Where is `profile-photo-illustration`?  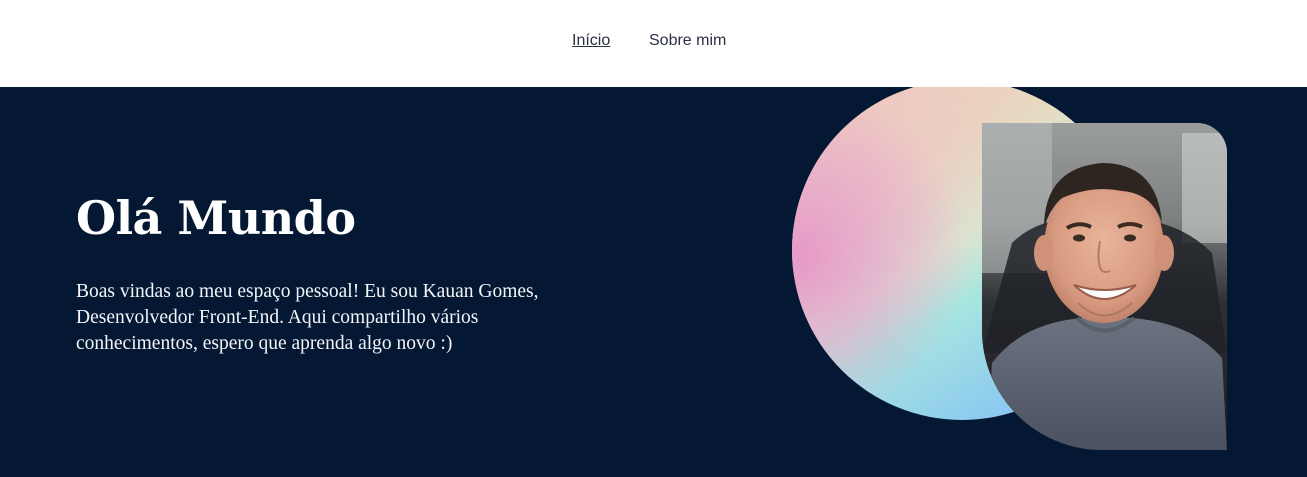 profile-photo-illustration is located at coordinates (1104, 286).